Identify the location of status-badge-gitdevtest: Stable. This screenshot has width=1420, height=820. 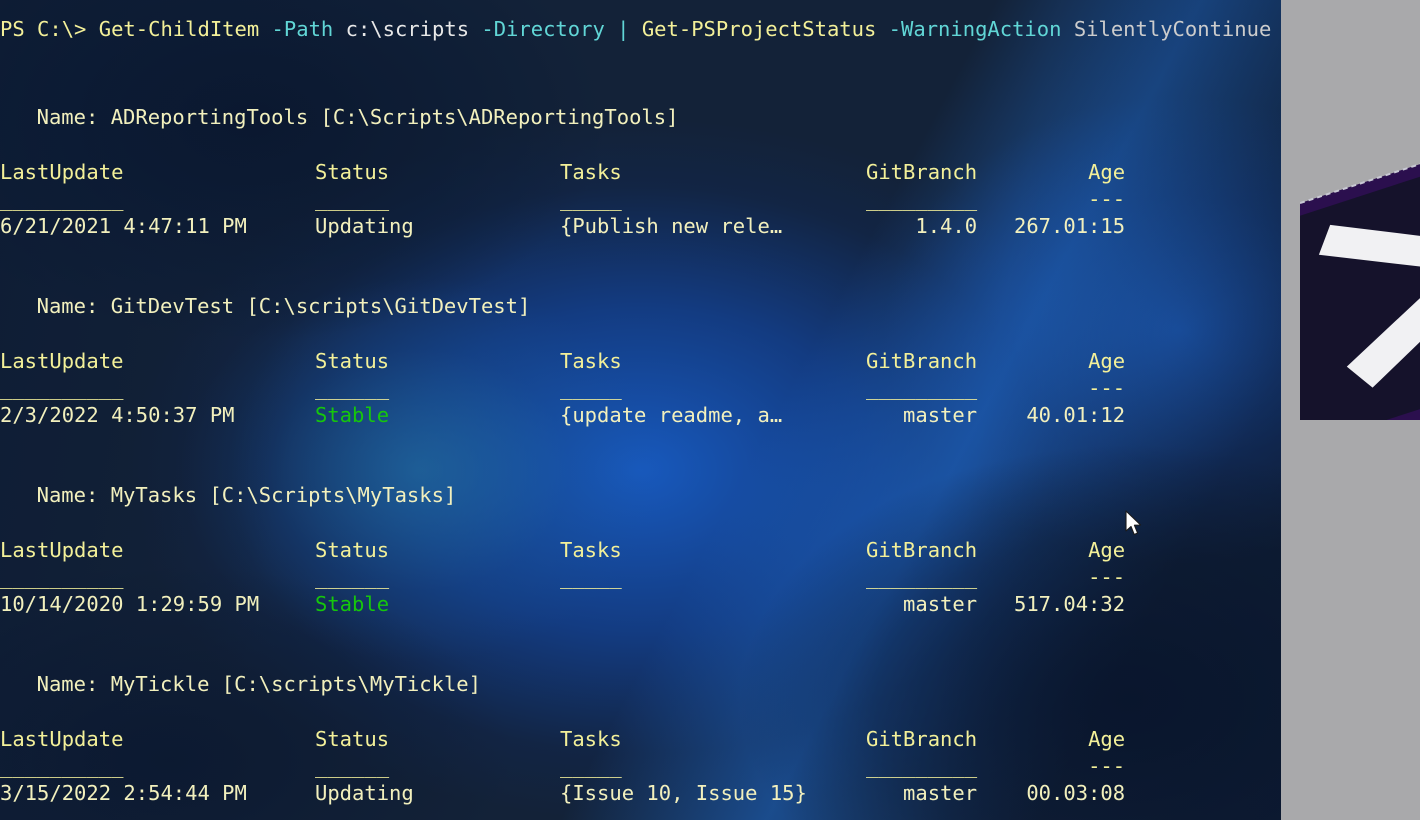
(352, 415).